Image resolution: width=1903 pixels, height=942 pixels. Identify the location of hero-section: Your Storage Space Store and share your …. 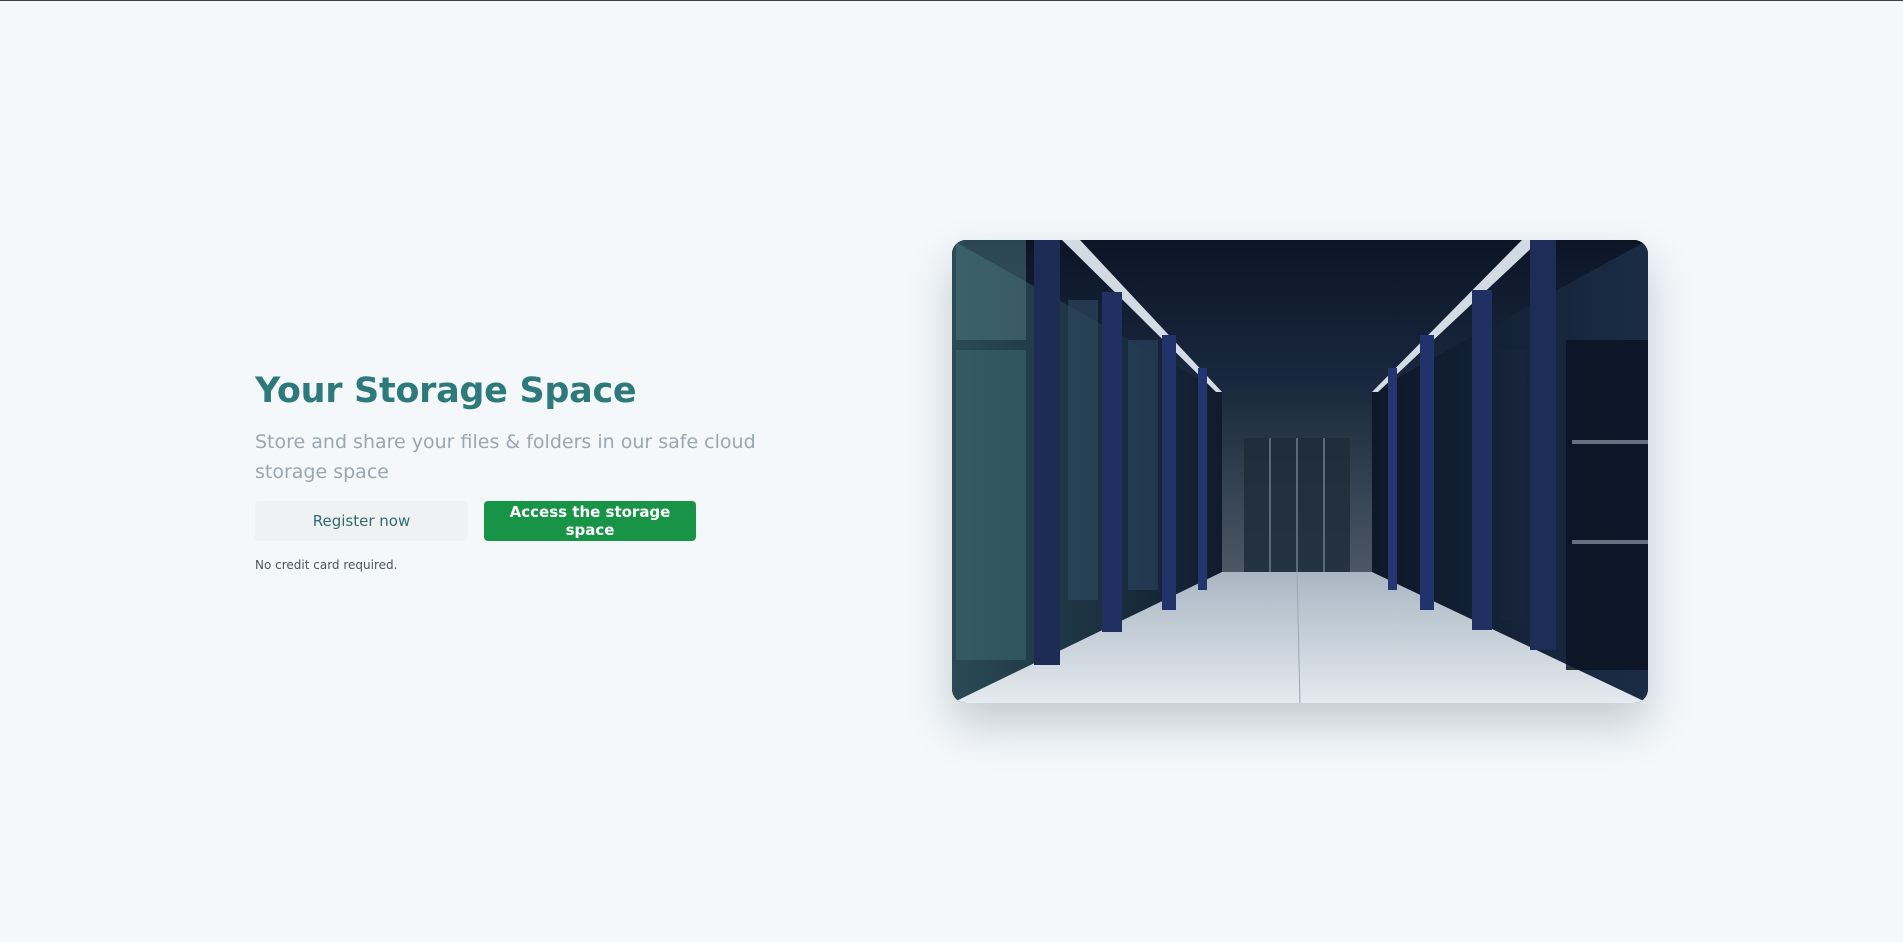
(535, 468).